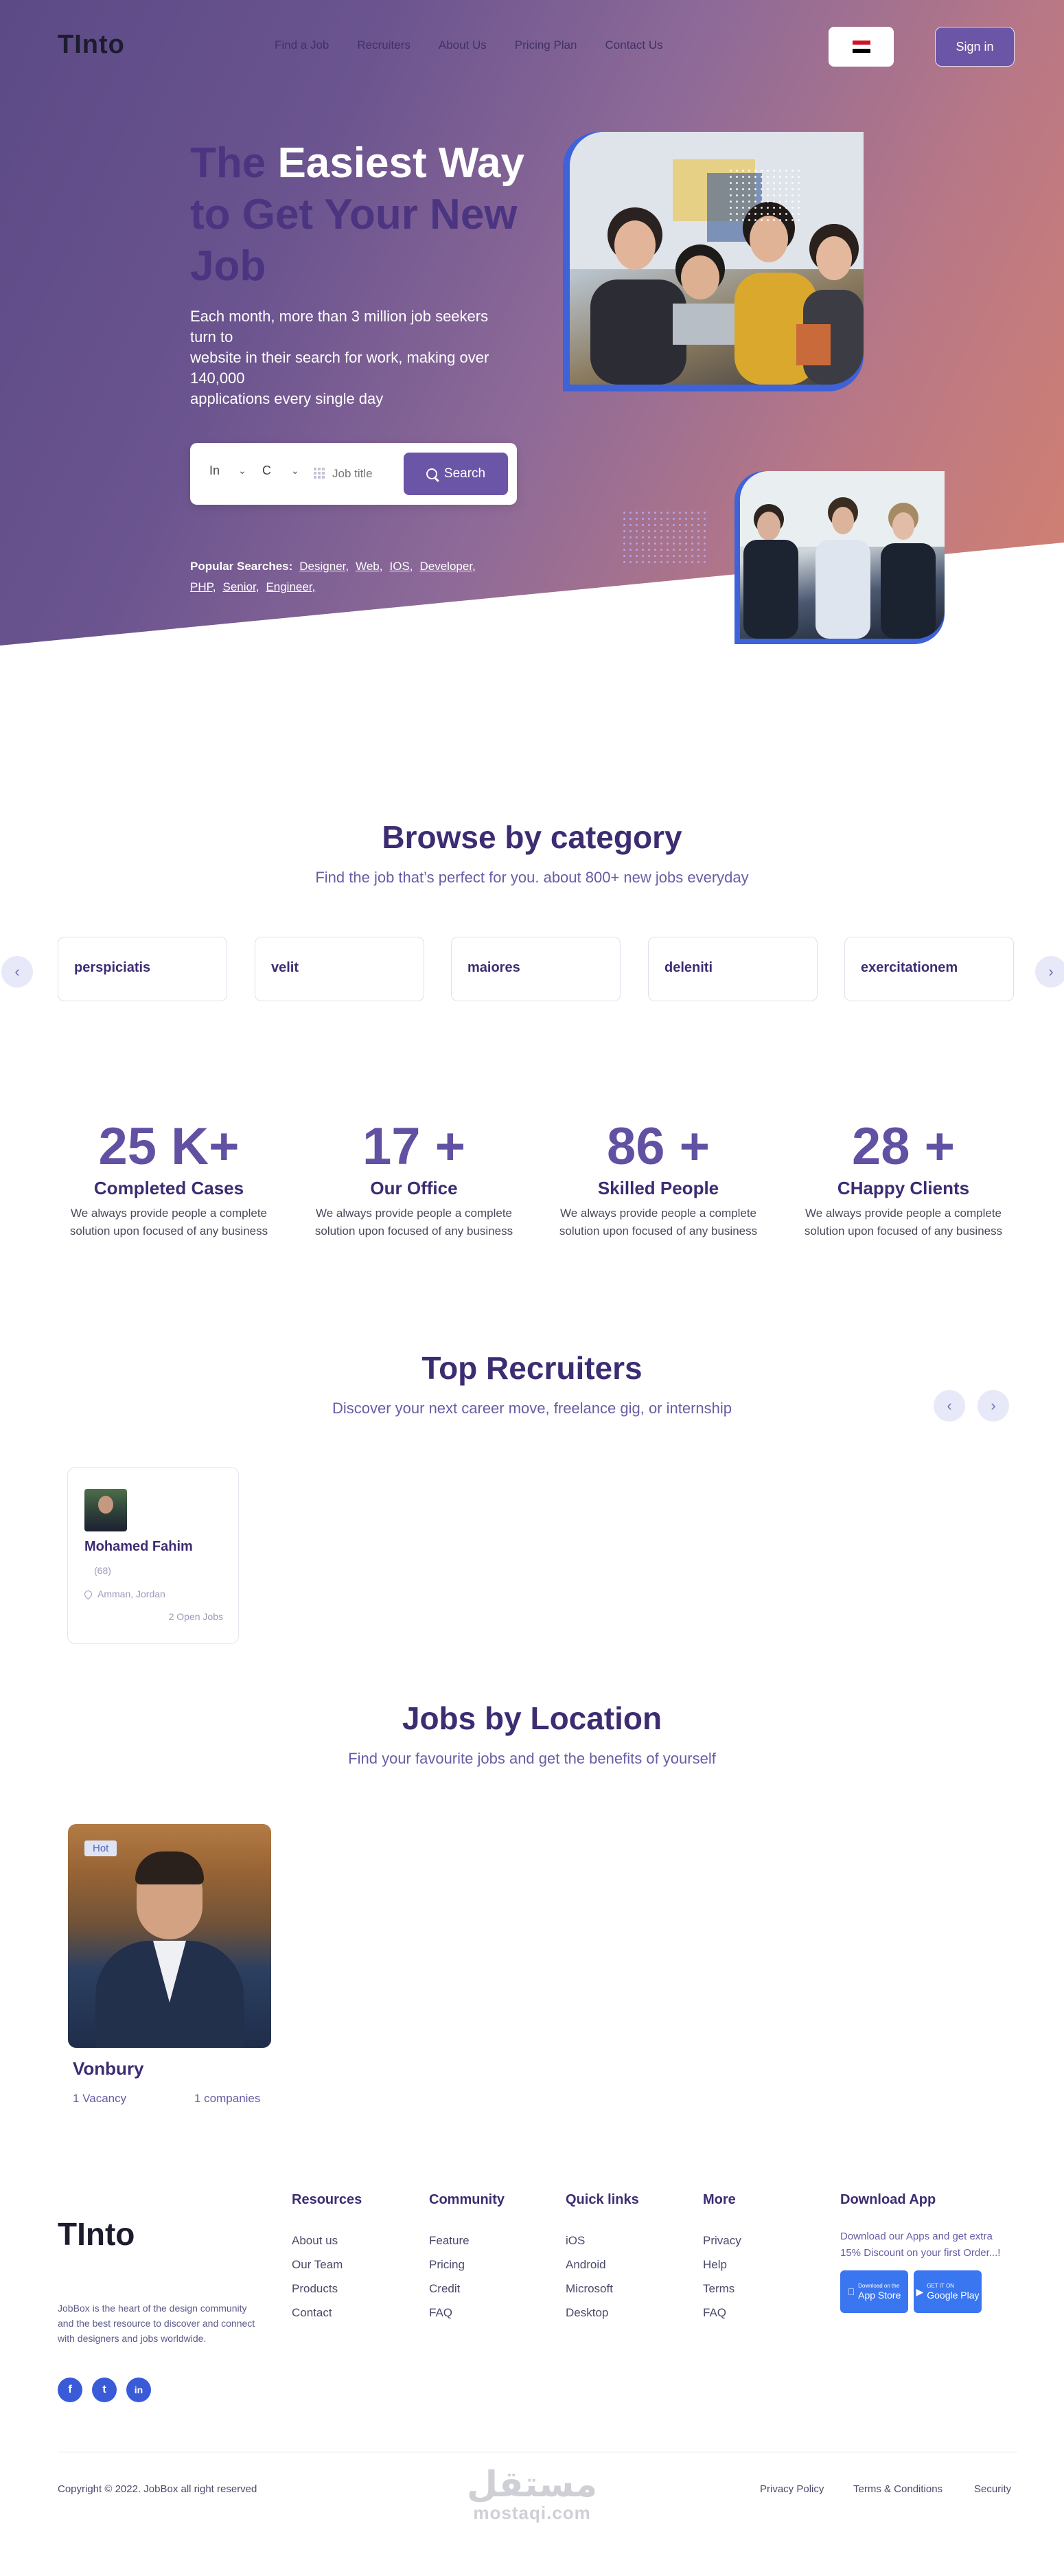 The width and height of the screenshot is (1064, 2576). What do you see at coordinates (431, 473) in the screenshot?
I see `search-icon` at bounding box center [431, 473].